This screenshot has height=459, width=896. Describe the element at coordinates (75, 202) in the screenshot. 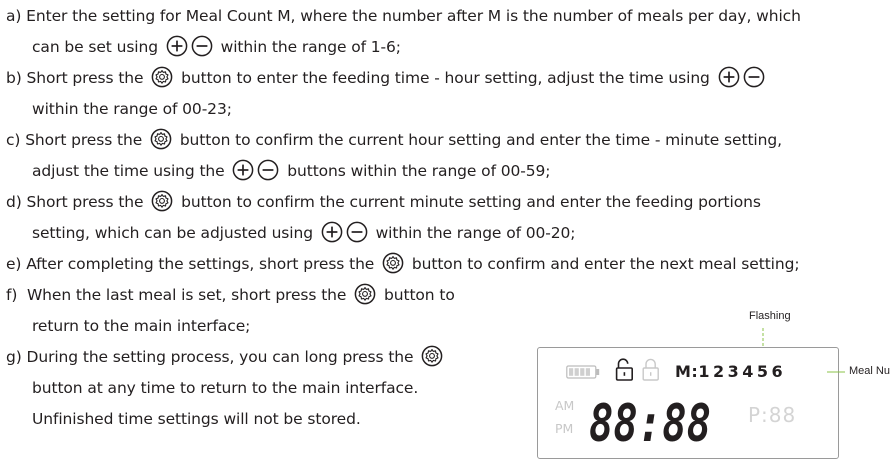

I see `step-d-text: d) Short press the` at that location.